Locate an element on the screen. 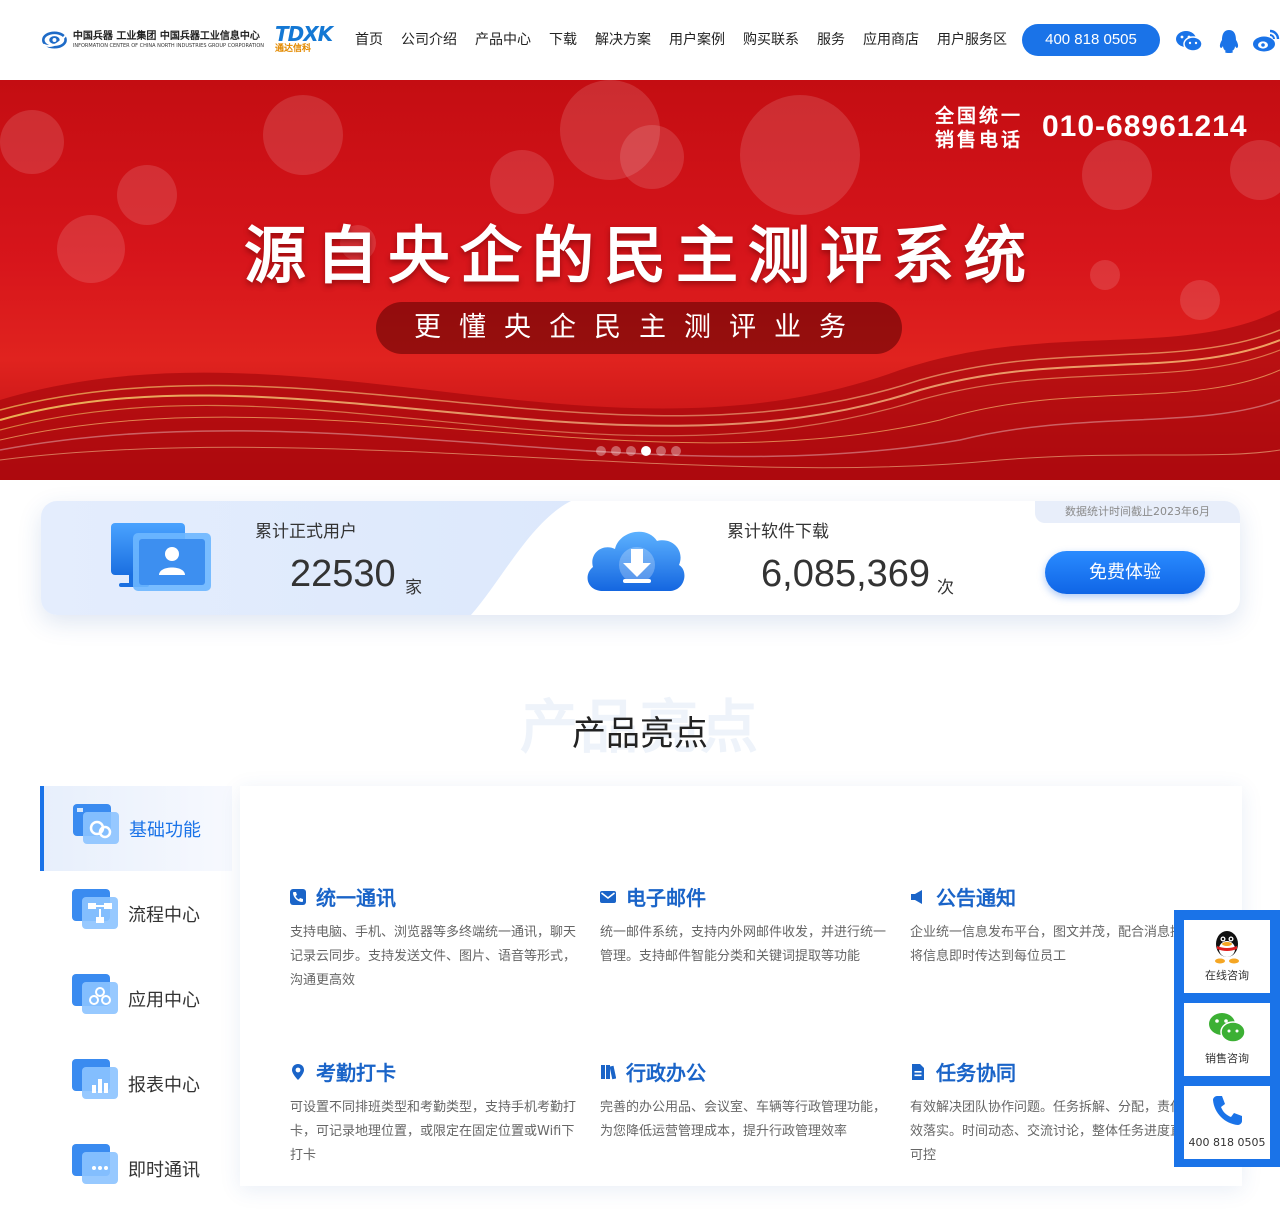 This screenshot has width=1280, height=1211. tab-label: 应用中心 is located at coordinates (164, 1000).